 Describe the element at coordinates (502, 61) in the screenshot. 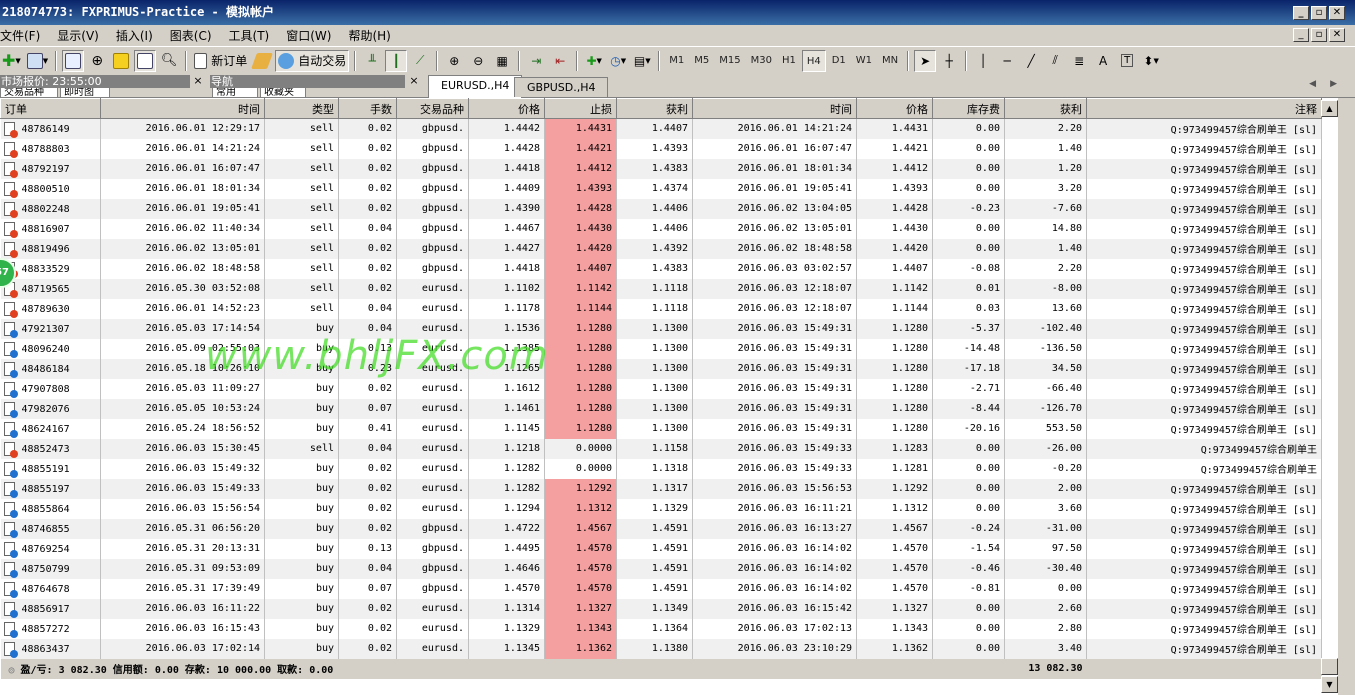

I see `tile-windows-button: ▦` at that location.